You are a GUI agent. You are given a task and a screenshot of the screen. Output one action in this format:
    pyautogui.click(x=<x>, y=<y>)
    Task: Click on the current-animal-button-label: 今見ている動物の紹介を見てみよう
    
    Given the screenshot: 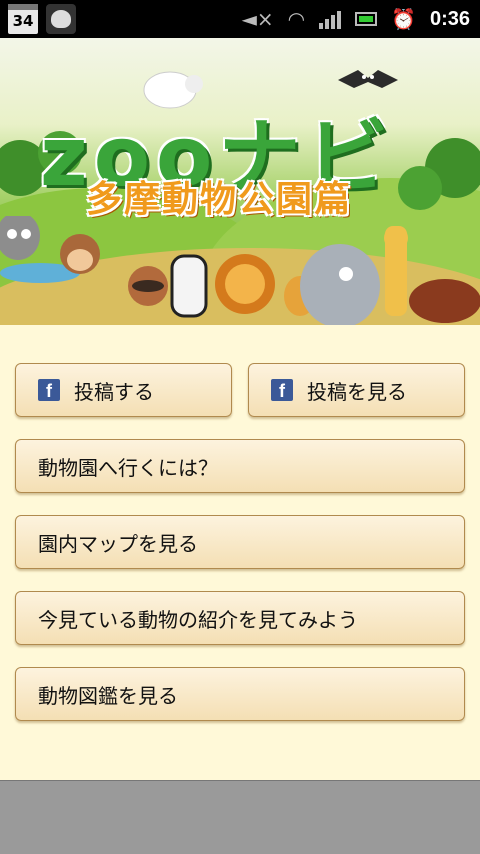 What is the action you would take?
    pyautogui.click(x=198, y=619)
    